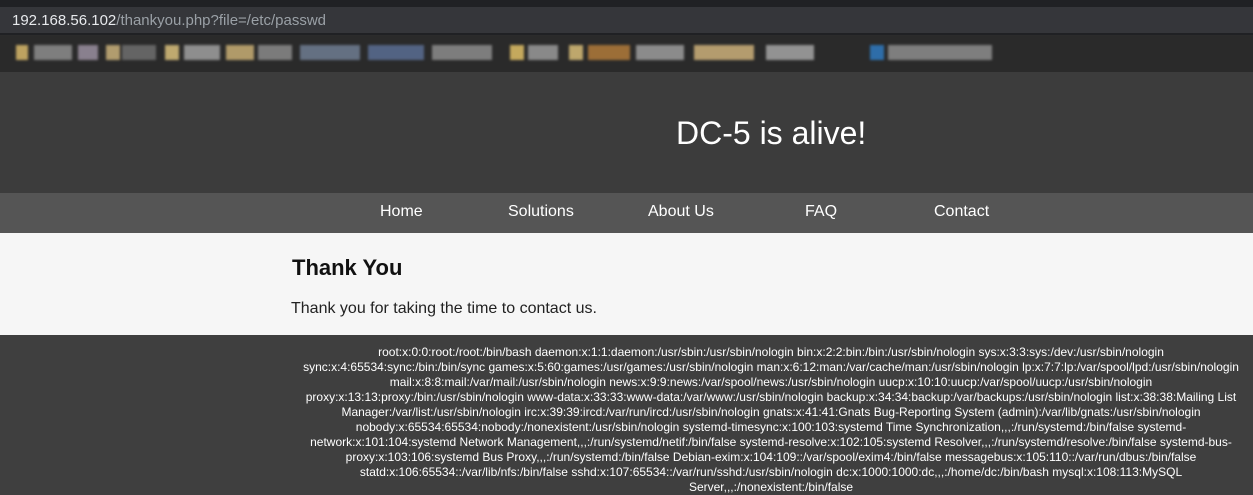 This screenshot has width=1253, height=495. Describe the element at coordinates (821, 212) in the screenshot. I see `nav-faq-link: FAQ` at that location.